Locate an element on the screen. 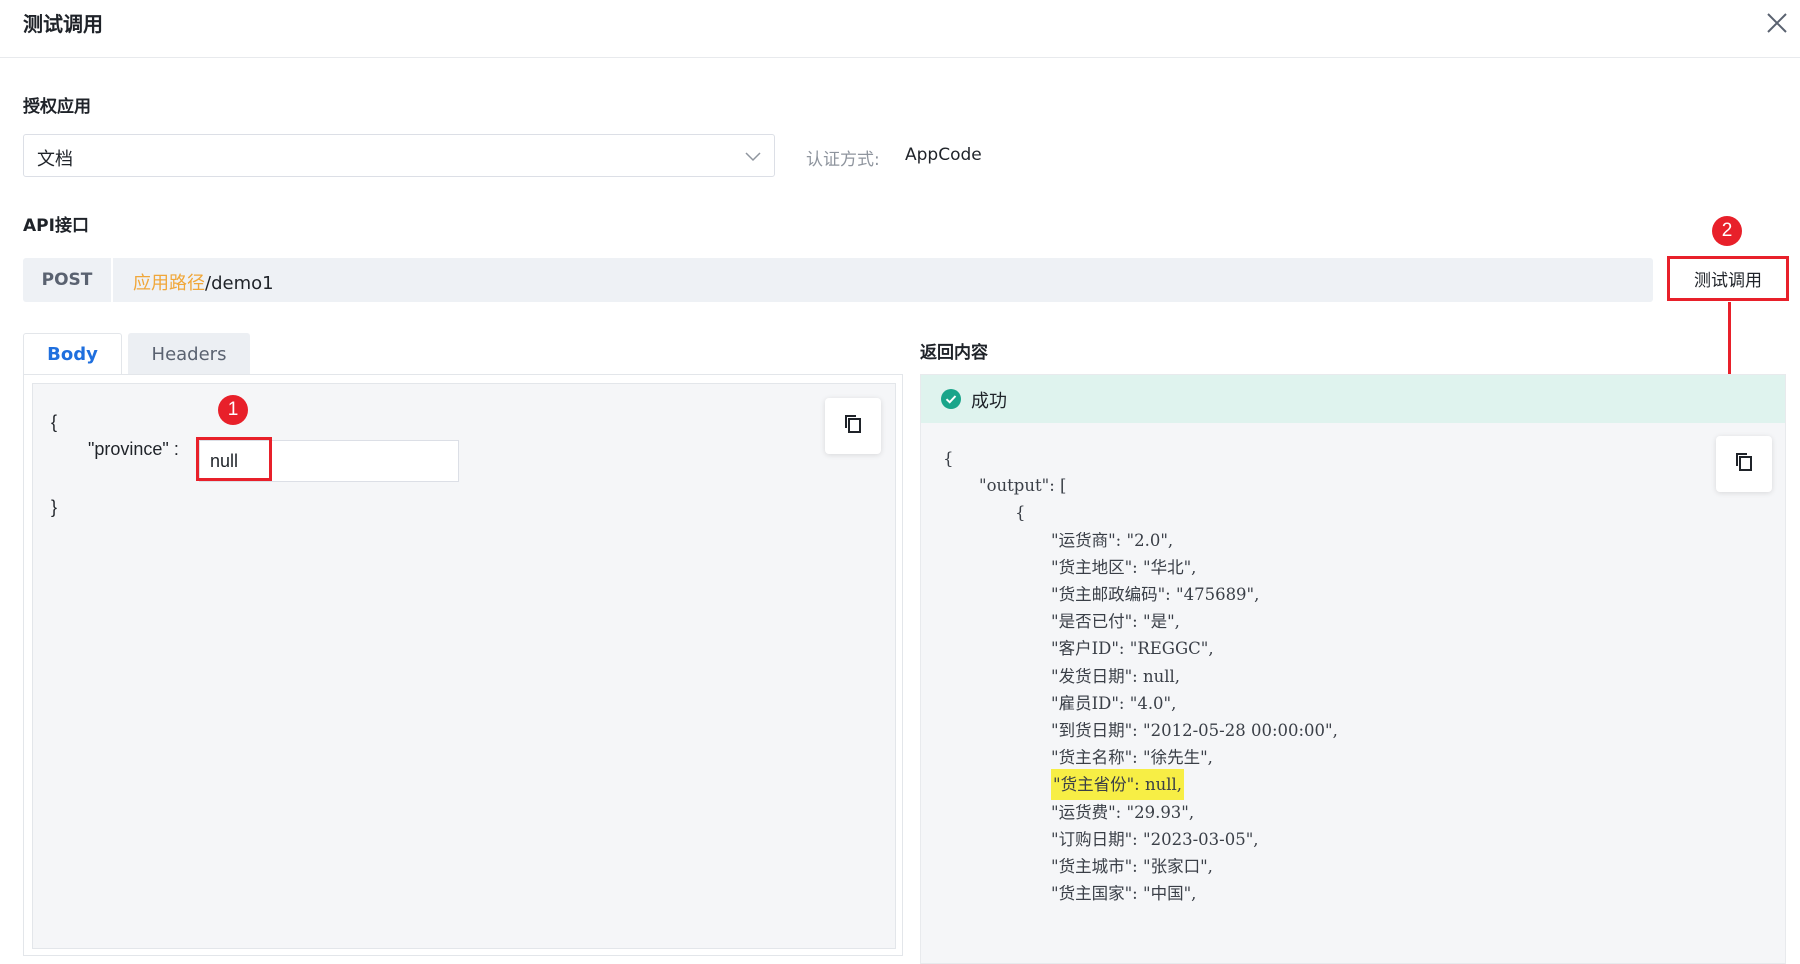 Image resolution: width=1800 pixels, height=964 pixels. test-call-button: 测试调用 is located at coordinates (1728, 278).